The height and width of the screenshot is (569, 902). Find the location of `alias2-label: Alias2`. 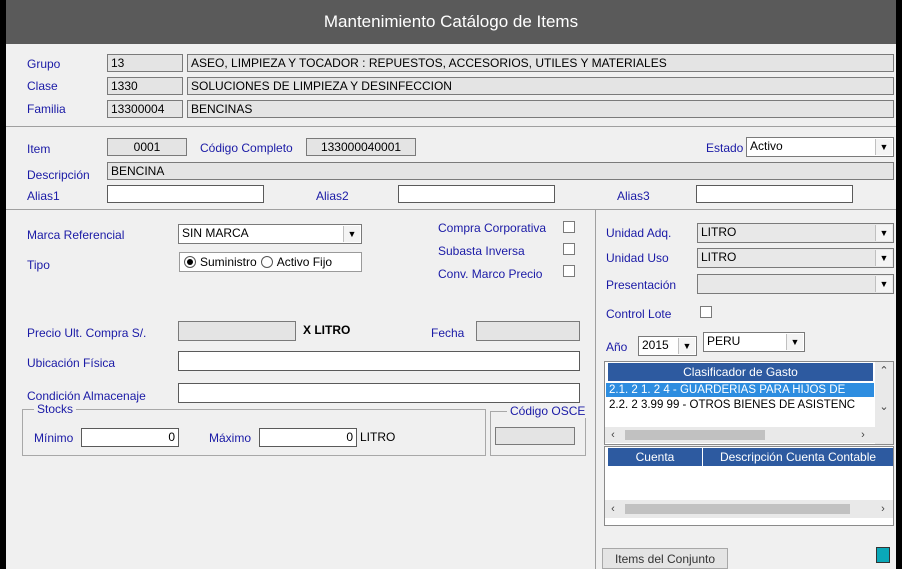

alias2-label: Alias2 is located at coordinates (332, 196).